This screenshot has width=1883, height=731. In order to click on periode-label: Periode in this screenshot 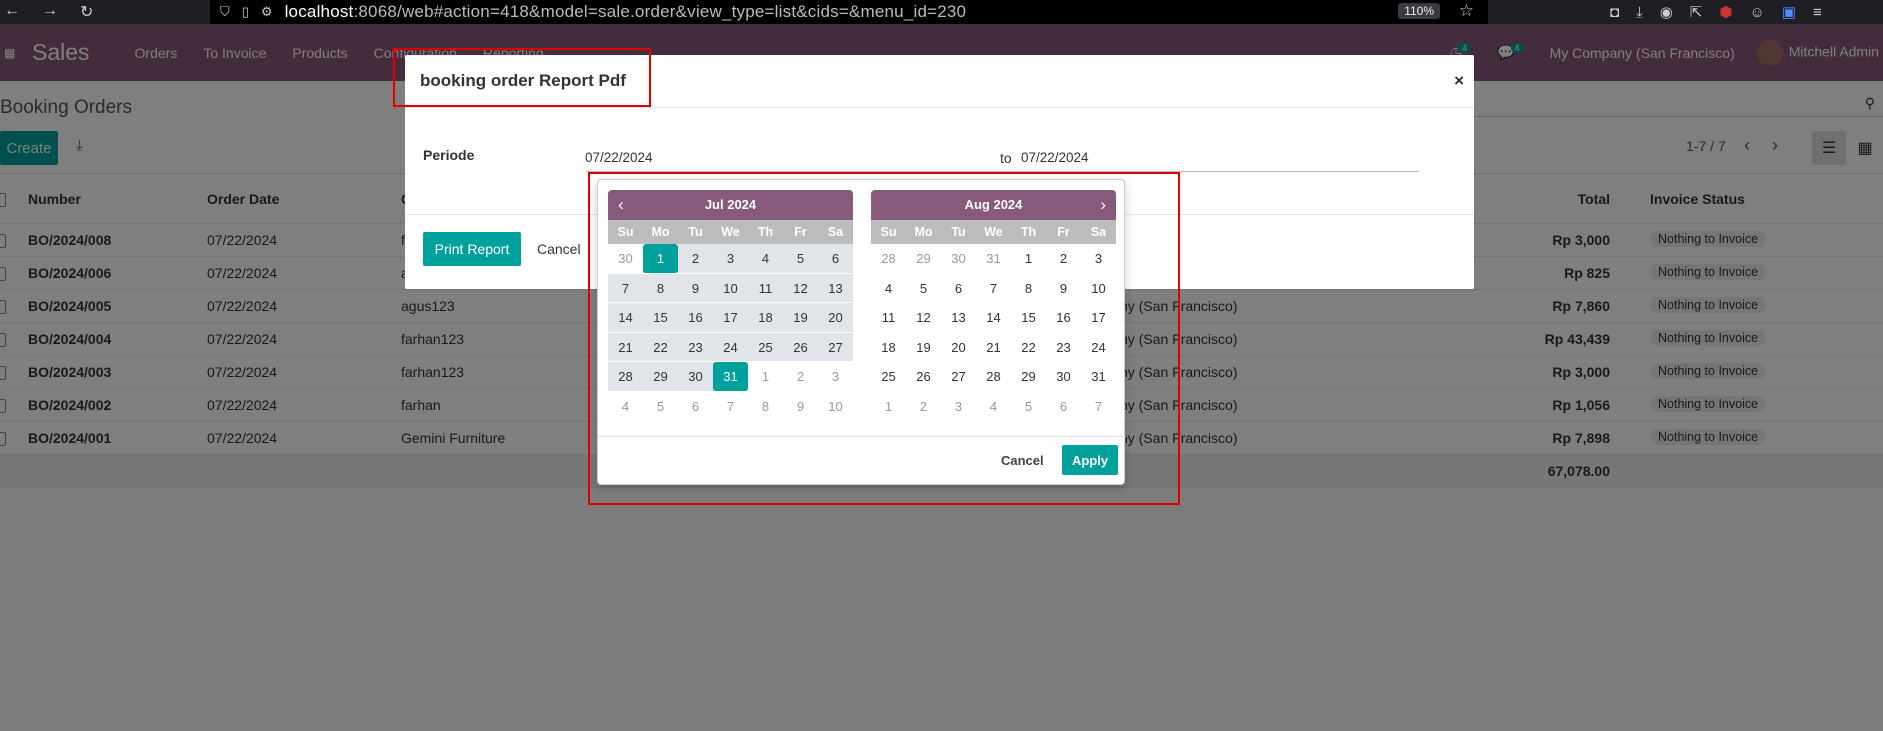, I will do `click(449, 155)`.